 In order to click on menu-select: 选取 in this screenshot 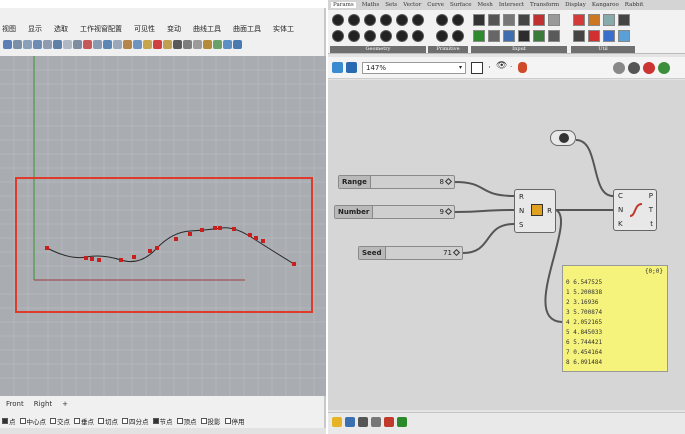, I will do `click(61, 30)`.